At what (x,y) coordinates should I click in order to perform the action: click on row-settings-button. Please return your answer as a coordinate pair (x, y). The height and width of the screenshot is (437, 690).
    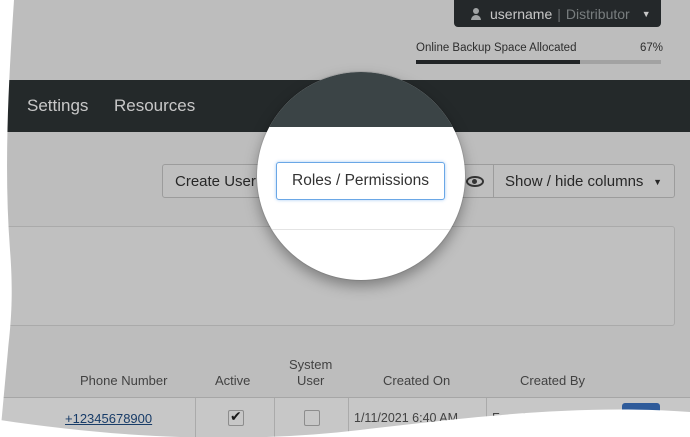
    Looking at the image, I should click on (641, 420).